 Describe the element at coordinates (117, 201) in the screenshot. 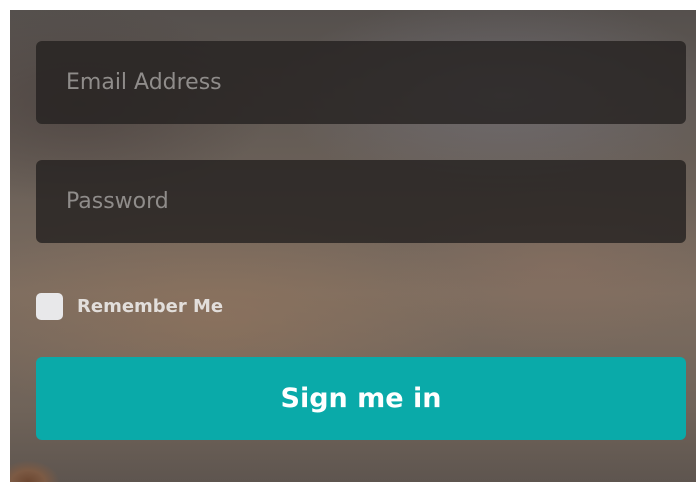

I see `password-placeholder: Password` at that location.